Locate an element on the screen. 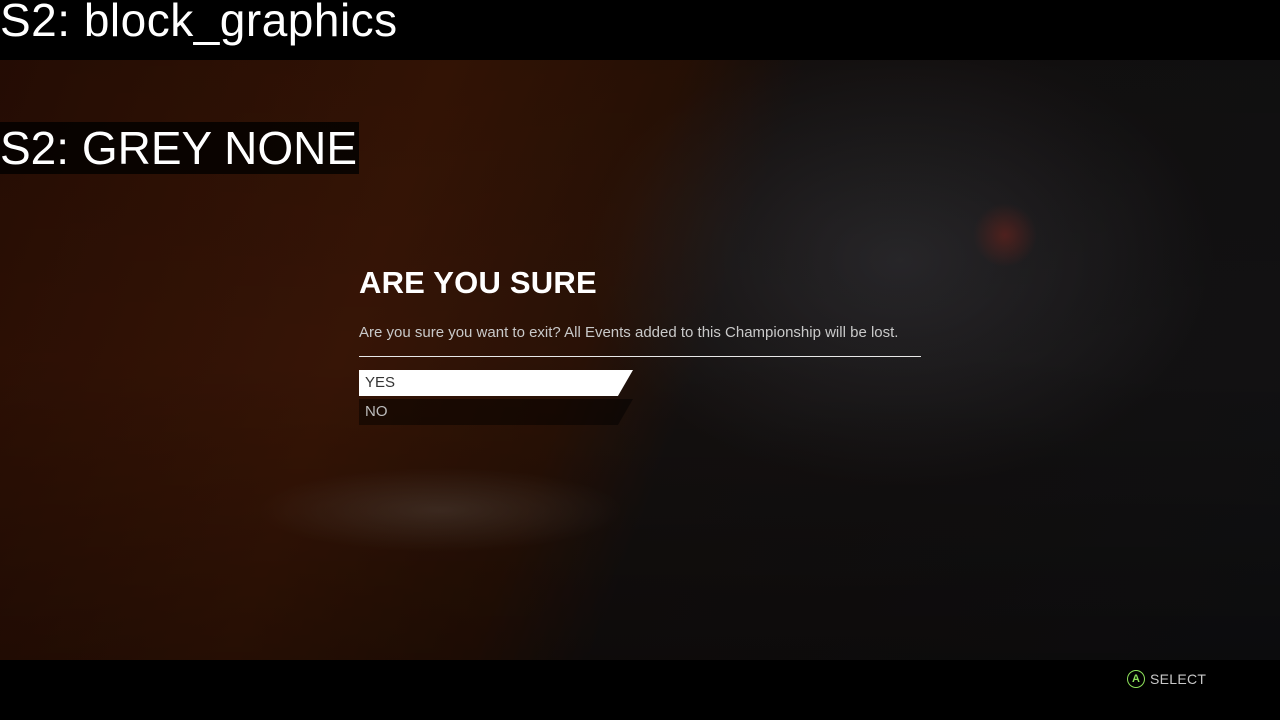  dialog-title: ARE YOU SURE is located at coordinates (478, 282).